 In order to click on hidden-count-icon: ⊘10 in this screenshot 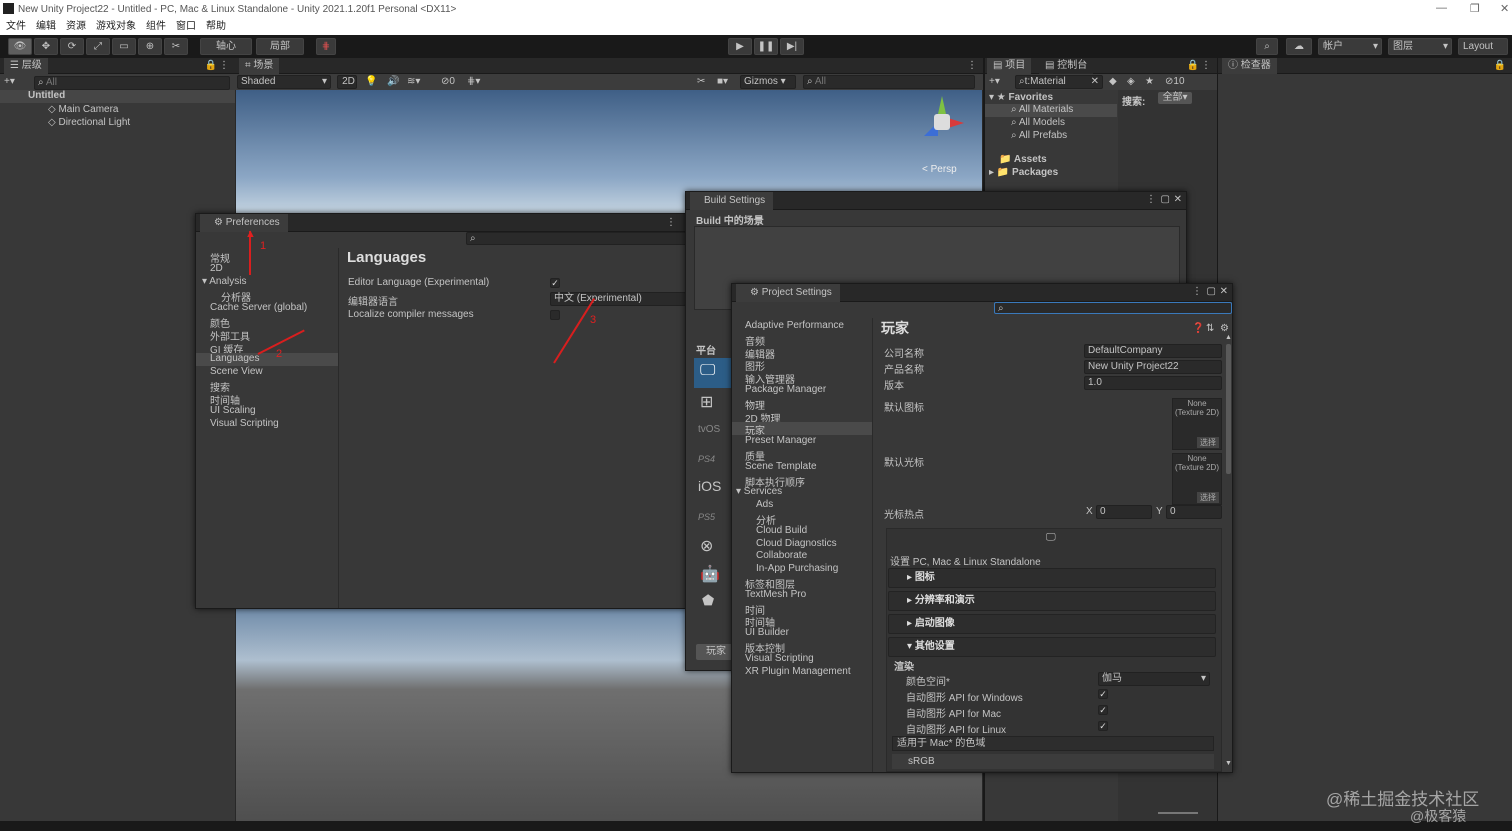, I will do `click(1175, 81)`.